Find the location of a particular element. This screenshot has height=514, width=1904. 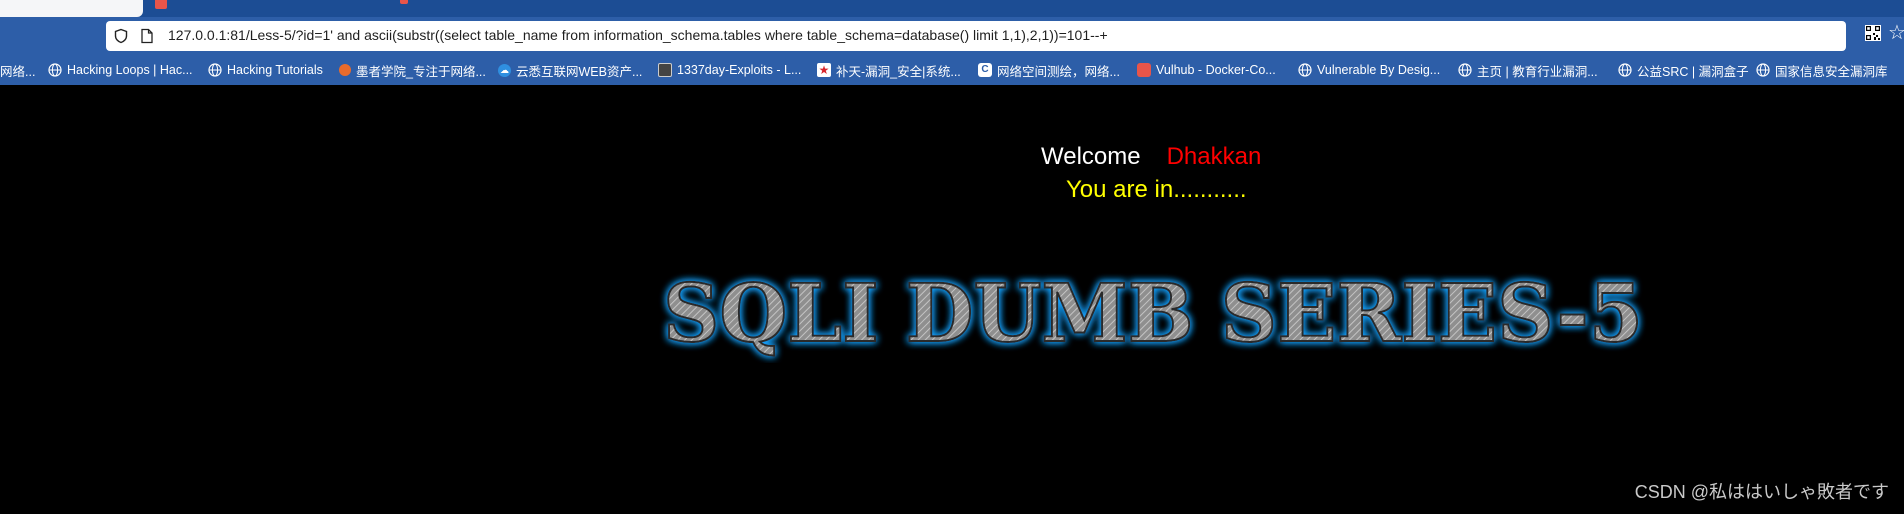

exploit-icon is located at coordinates (665, 70).